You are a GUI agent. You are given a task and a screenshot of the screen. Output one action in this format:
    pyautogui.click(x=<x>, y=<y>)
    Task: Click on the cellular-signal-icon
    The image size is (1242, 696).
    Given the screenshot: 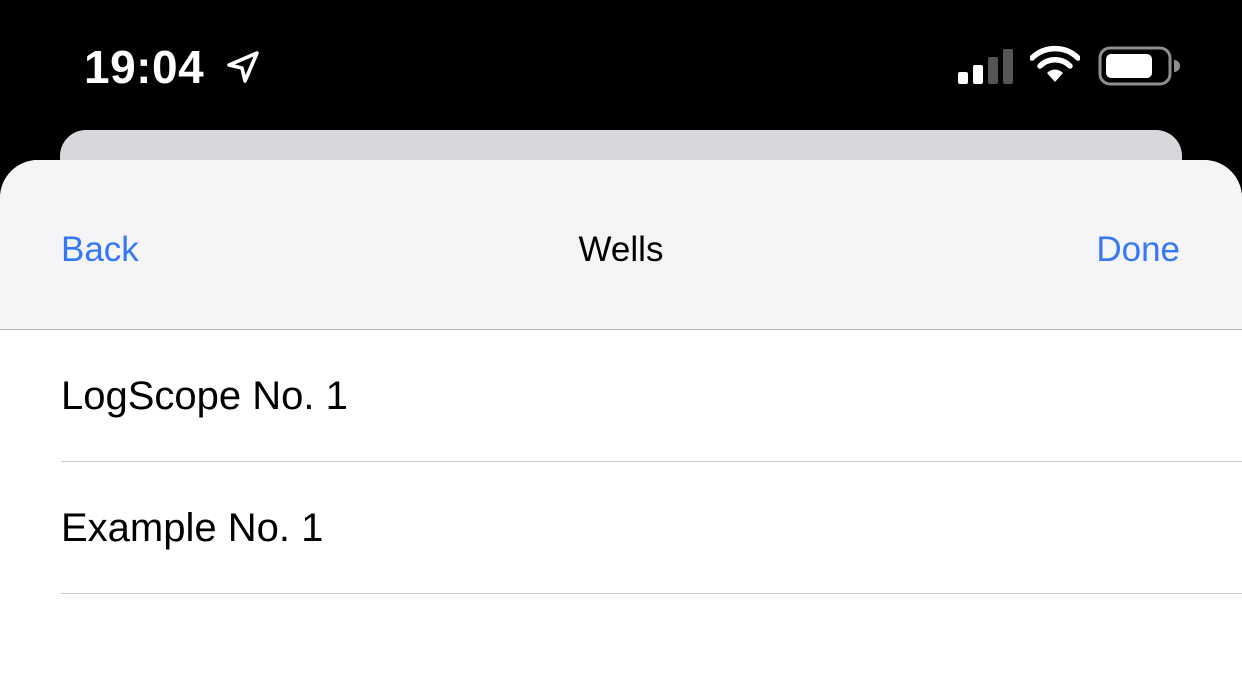 What is the action you would take?
    pyautogui.click(x=985, y=66)
    